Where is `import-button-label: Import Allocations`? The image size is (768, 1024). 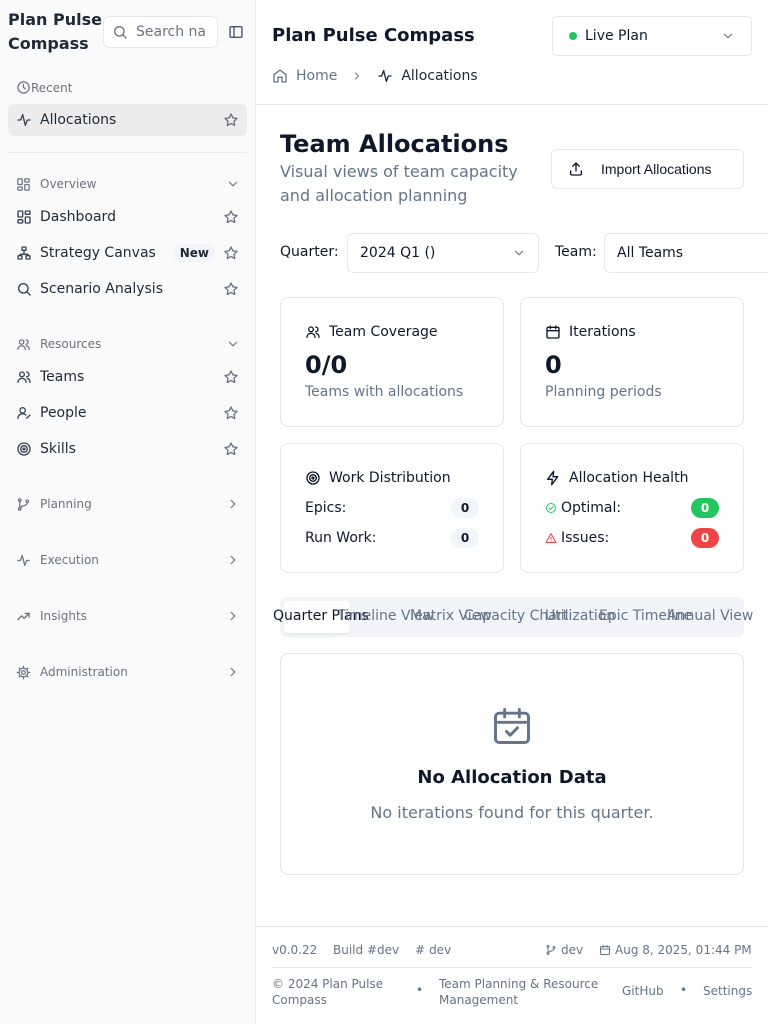
import-button-label: Import Allocations is located at coordinates (656, 169).